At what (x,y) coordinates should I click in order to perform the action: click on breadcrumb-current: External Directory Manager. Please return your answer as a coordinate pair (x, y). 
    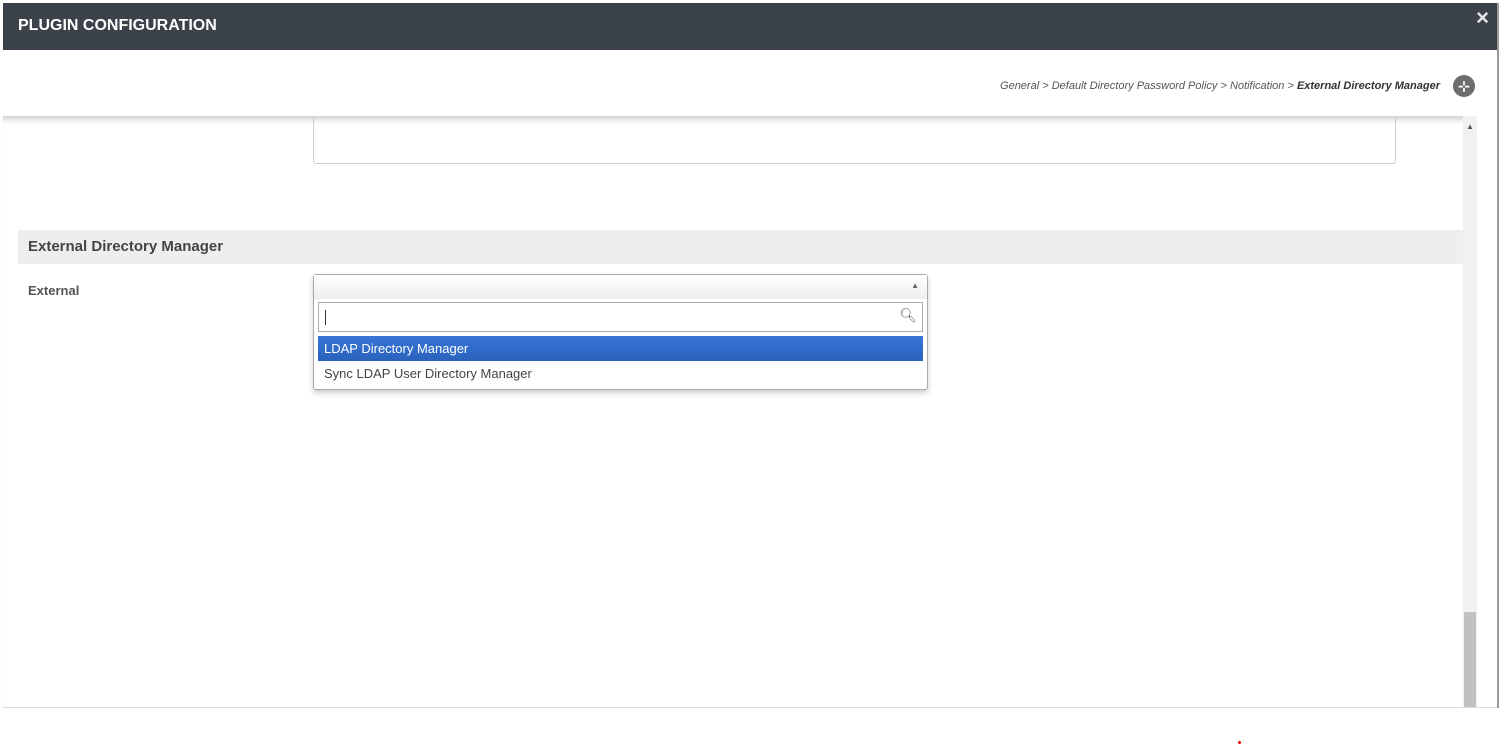
    Looking at the image, I should click on (1368, 86).